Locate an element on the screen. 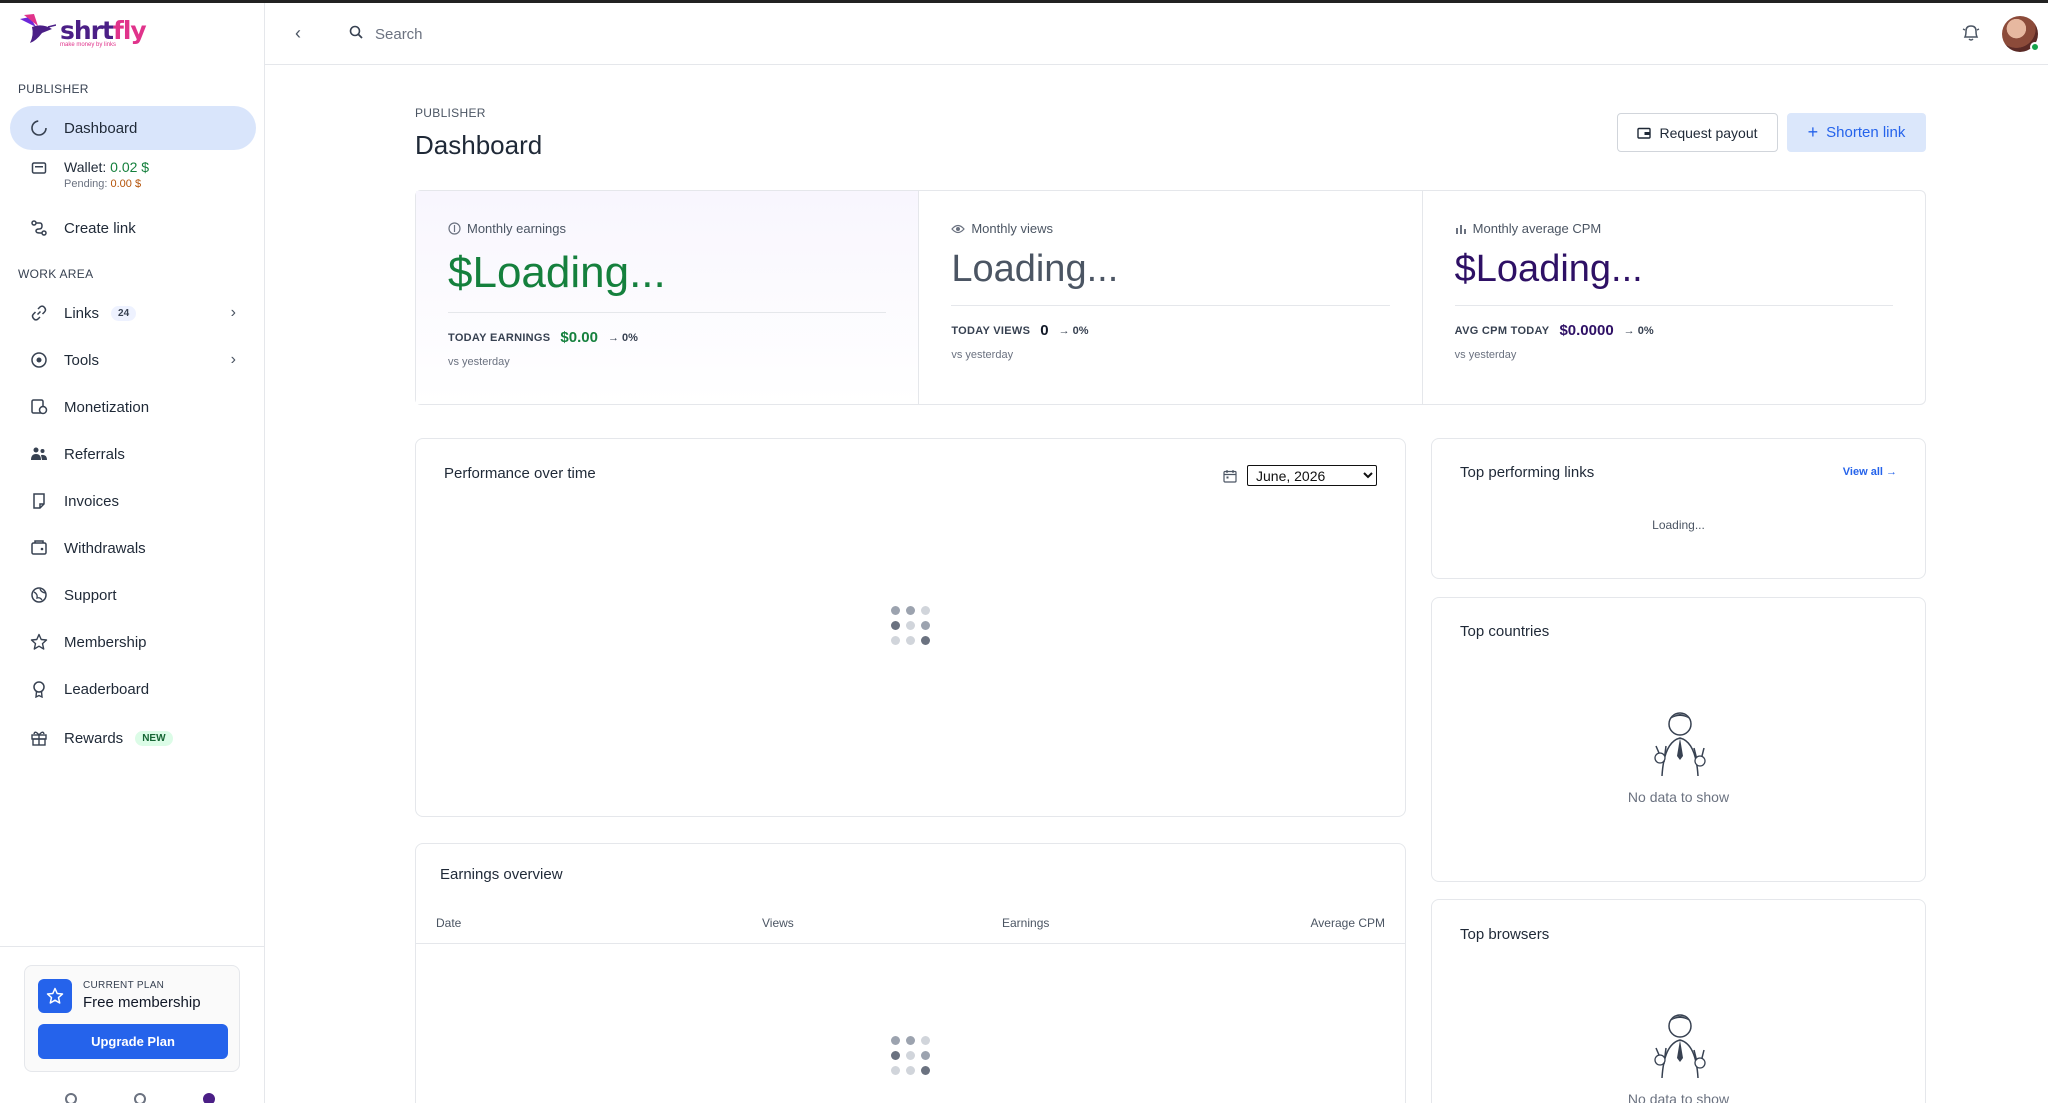  top-countries-card: Top countries No data to show is located at coordinates (1678, 739).